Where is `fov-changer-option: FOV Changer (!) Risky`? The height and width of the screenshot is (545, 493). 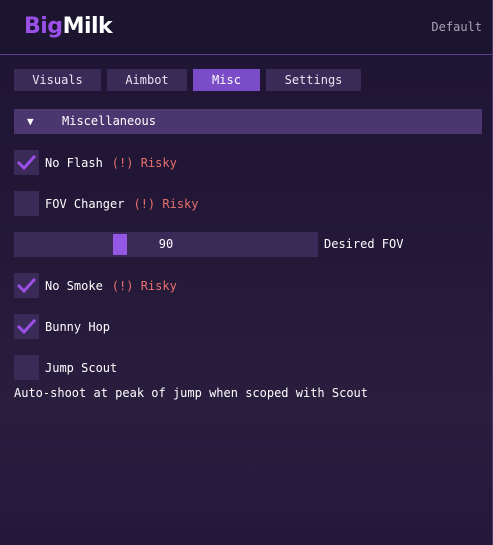 fov-changer-option: FOV Changer (!) Risky is located at coordinates (106, 203).